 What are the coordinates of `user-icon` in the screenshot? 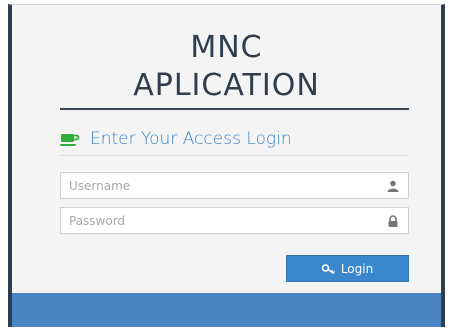 It's located at (393, 186).